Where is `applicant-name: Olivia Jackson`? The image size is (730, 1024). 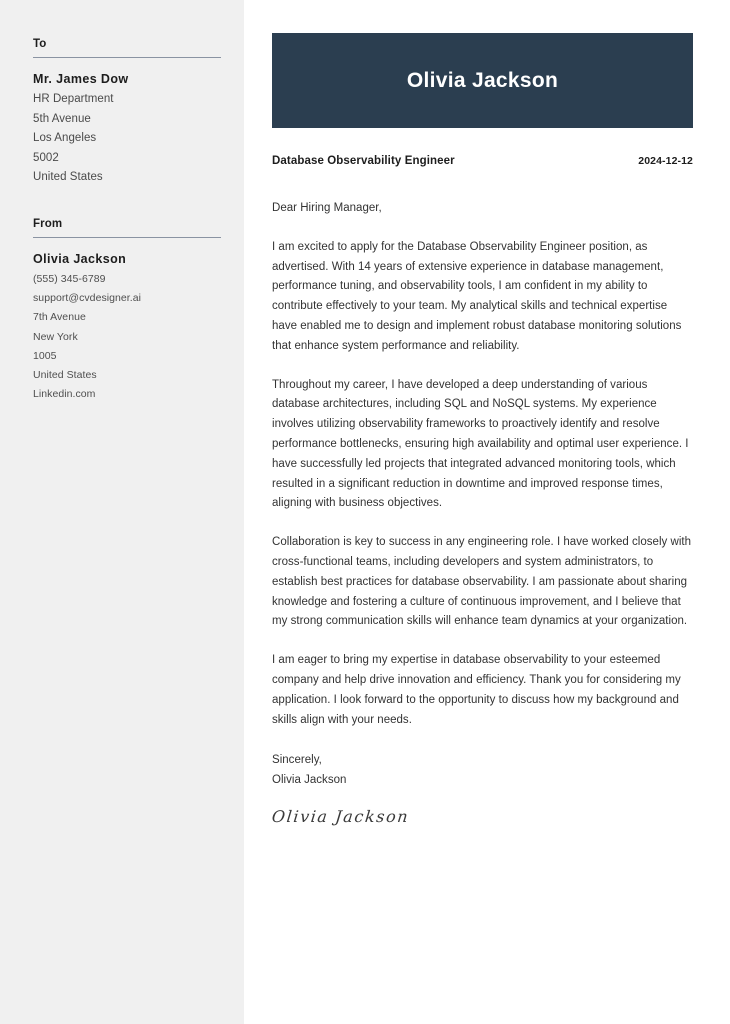
applicant-name: Olivia Jackson is located at coordinates (482, 80).